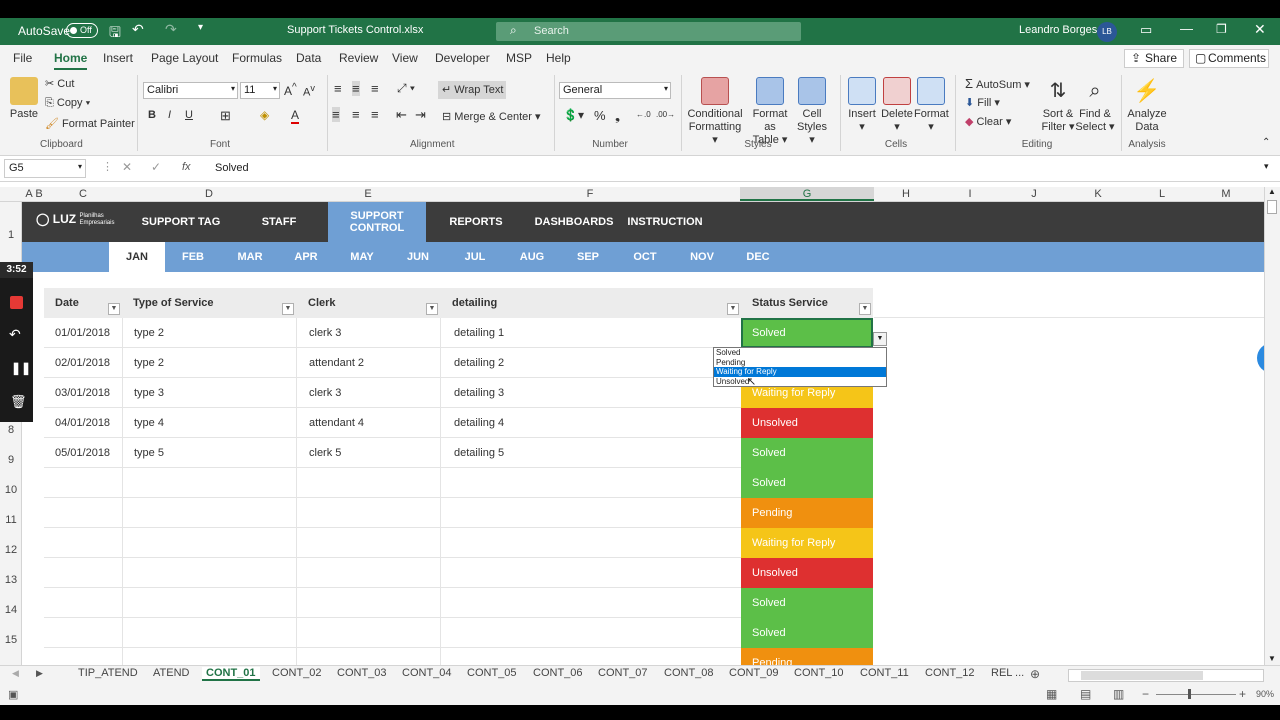  I want to click on insert-cells-button: Insert ▾, so click(862, 105).